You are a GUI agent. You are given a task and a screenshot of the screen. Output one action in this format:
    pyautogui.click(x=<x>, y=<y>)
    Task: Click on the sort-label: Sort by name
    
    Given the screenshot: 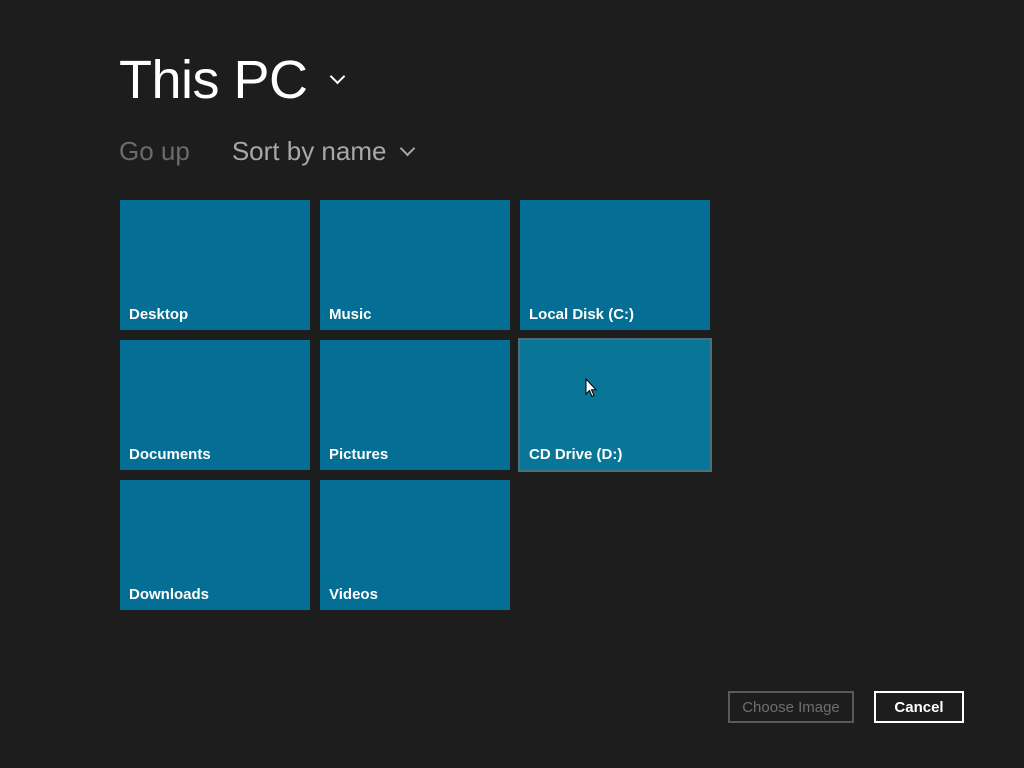 What is the action you would take?
    pyautogui.click(x=309, y=151)
    